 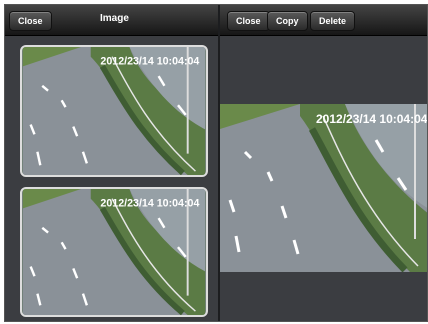 What do you see at coordinates (333, 21) in the screenshot?
I see `delete-button: Delete` at bounding box center [333, 21].